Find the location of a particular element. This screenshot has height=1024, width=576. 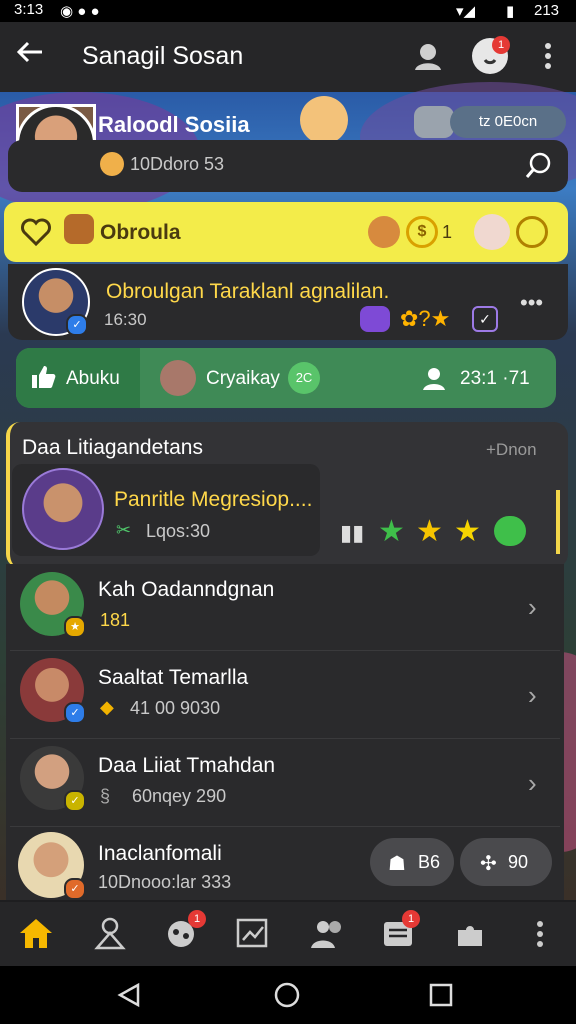

pill-button-a is located at coordinates (412, 862).